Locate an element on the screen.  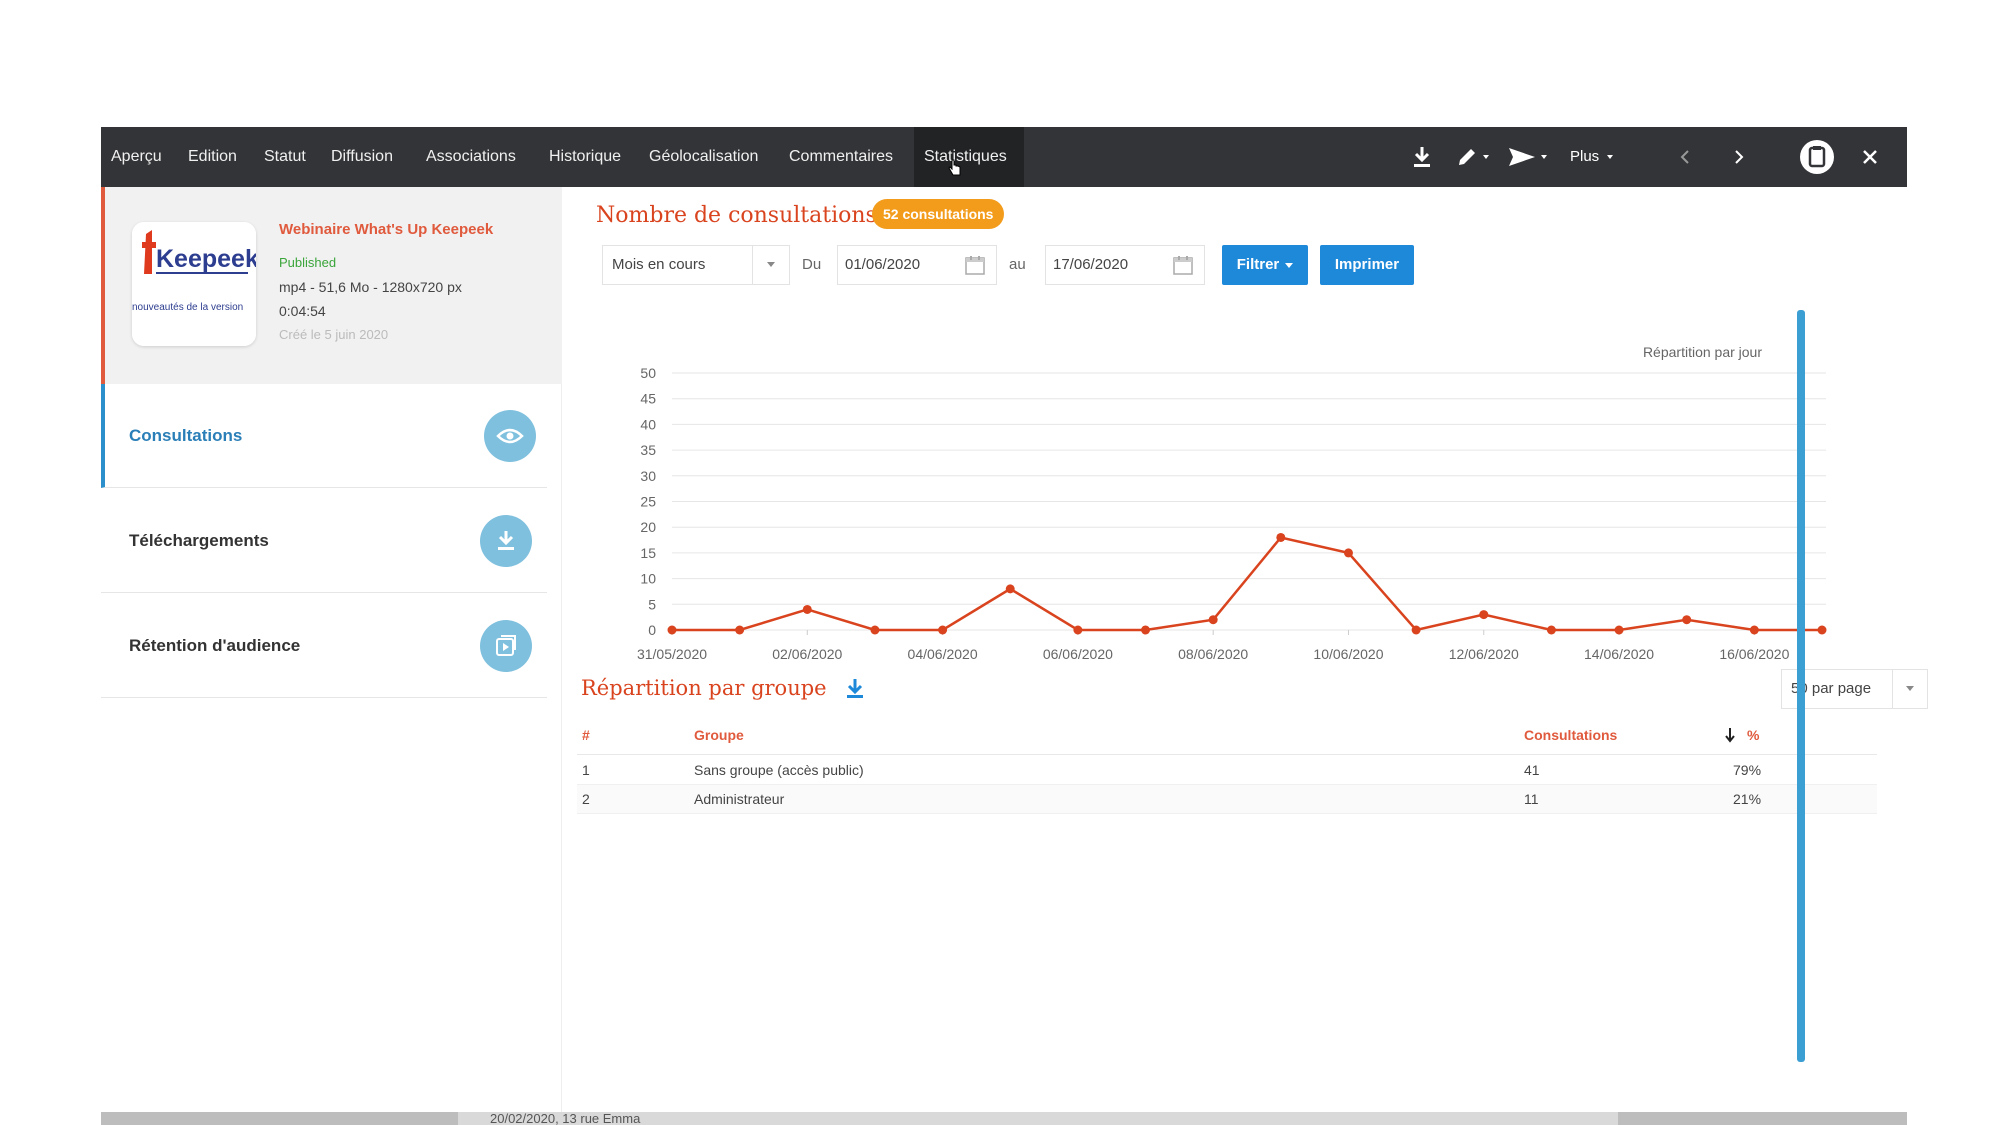
table-row: 2 Administrateur 11 21% is located at coordinates (1227, 799).